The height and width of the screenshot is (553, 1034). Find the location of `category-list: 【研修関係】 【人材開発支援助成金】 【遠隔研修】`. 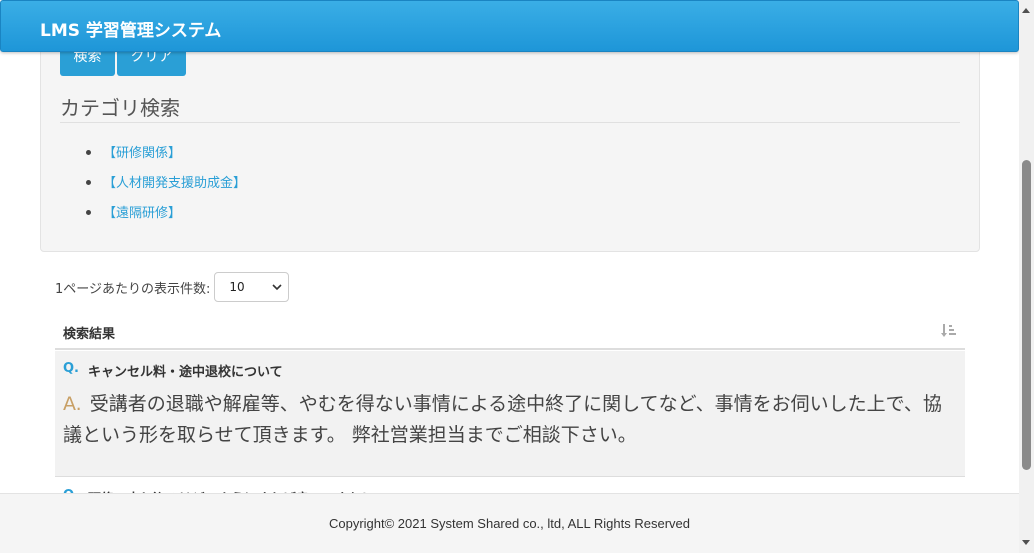

category-list: 【研修関係】 【人材開発支援助成金】 【遠隔研修】 is located at coordinates (166, 187).